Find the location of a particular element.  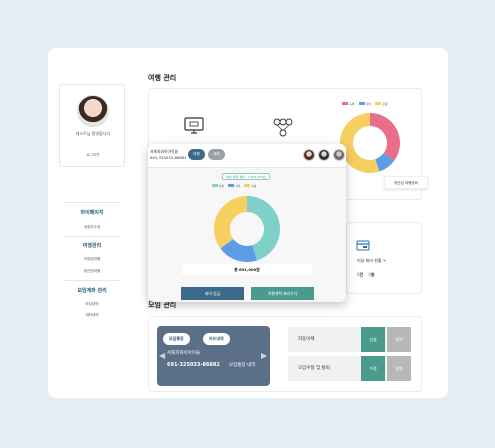

apply-button: 신청 is located at coordinates (373, 339).